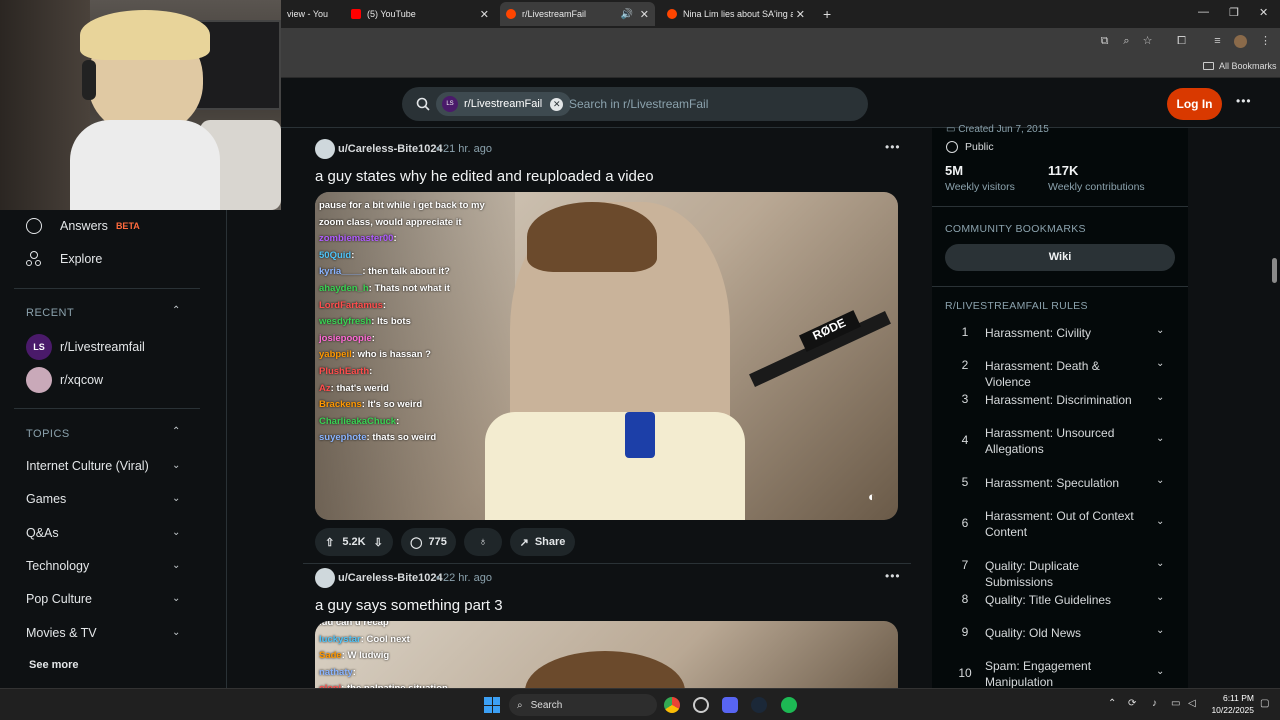 The image size is (1280, 720). What do you see at coordinates (64, 259) in the screenshot?
I see `nav-explore: Explore` at bounding box center [64, 259].